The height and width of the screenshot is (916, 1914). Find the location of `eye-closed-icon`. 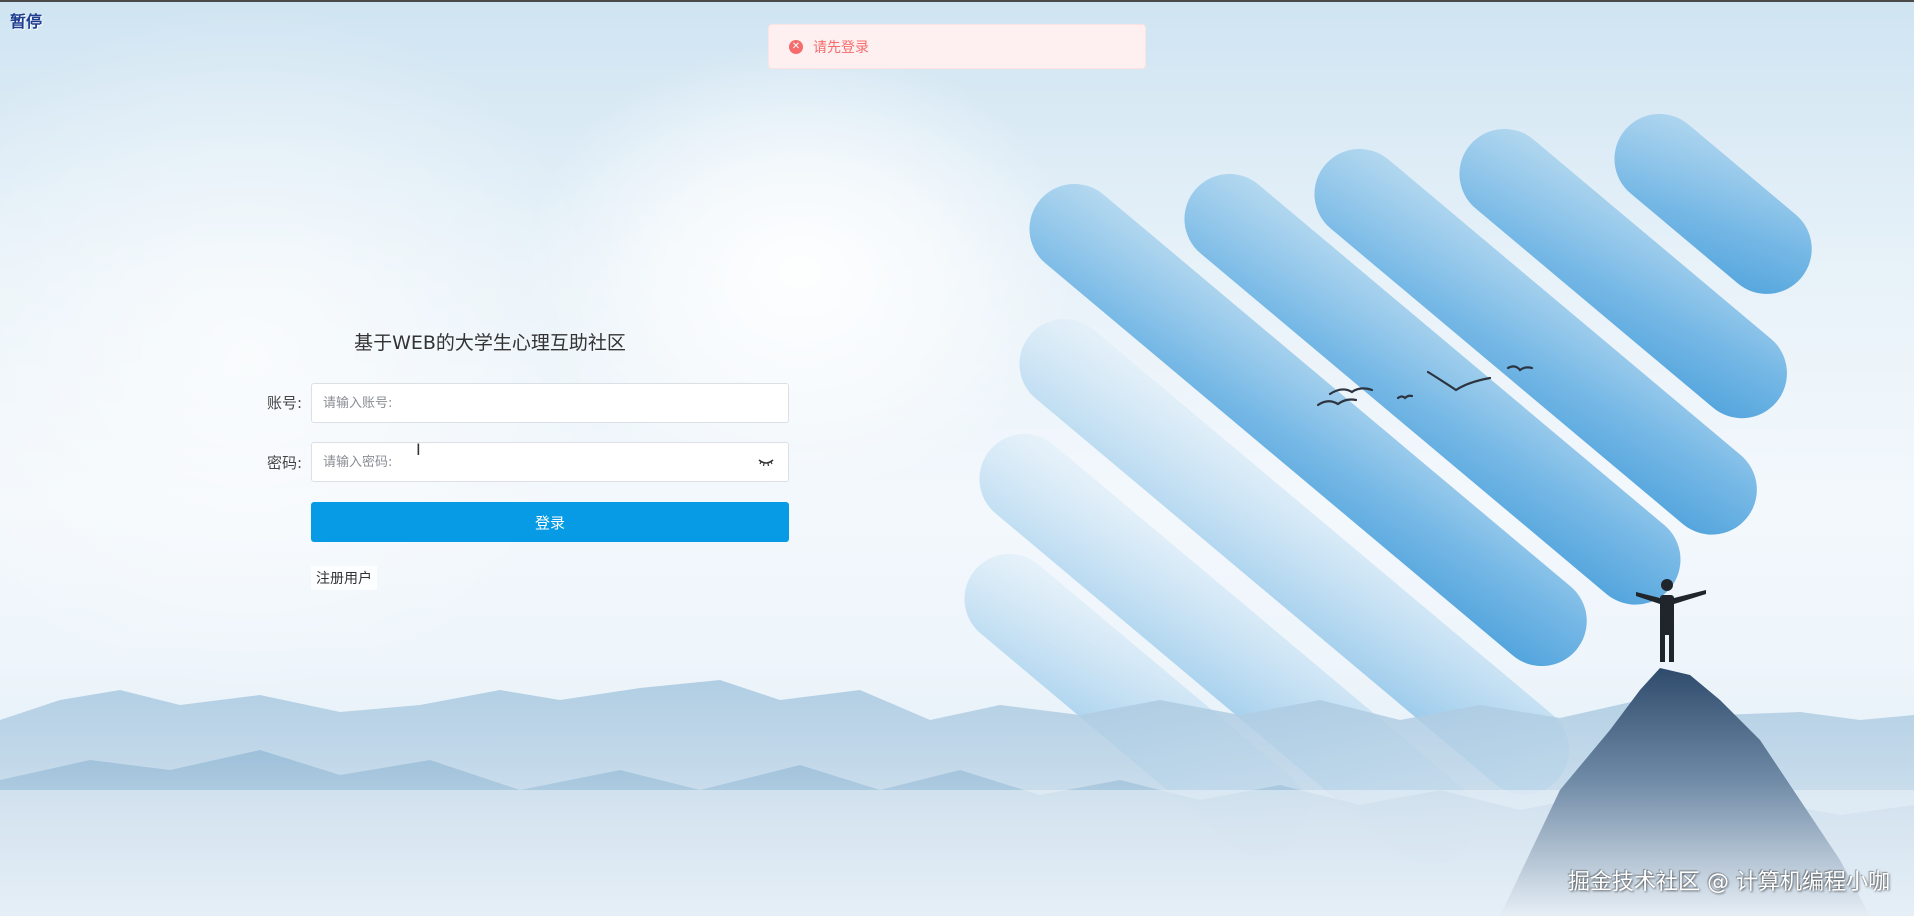

eye-closed-icon is located at coordinates (766, 462).